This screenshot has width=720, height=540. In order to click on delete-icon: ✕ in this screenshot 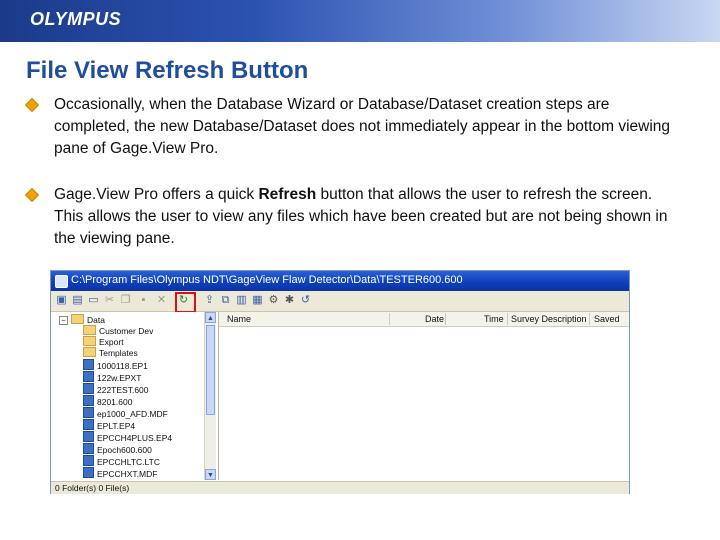, I will do `click(161, 300)`.